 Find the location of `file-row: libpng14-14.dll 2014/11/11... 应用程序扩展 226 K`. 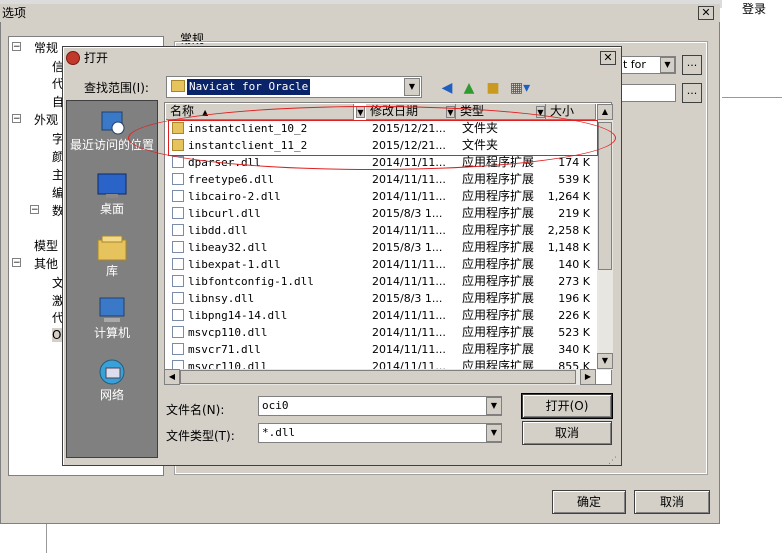

file-row: libpng14-14.dll 2014/11/11... 应用程序扩展 226 K is located at coordinates (381, 315).